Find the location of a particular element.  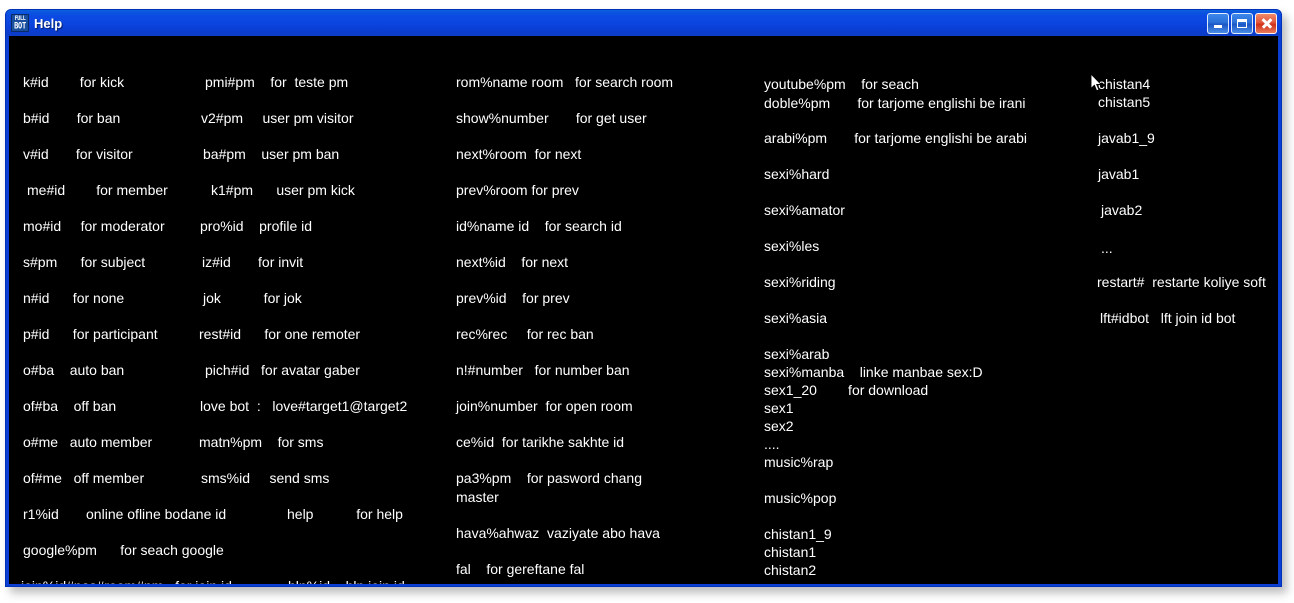

help-entry: b#id for ban is located at coordinates (72, 118).